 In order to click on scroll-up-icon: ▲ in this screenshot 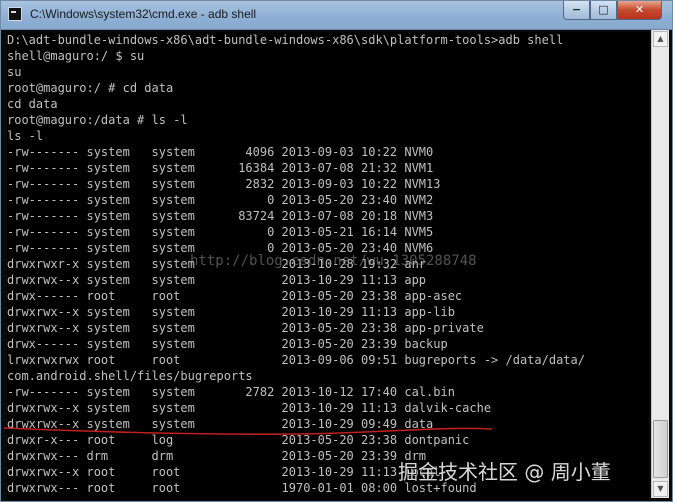, I will do `click(660, 39)`.